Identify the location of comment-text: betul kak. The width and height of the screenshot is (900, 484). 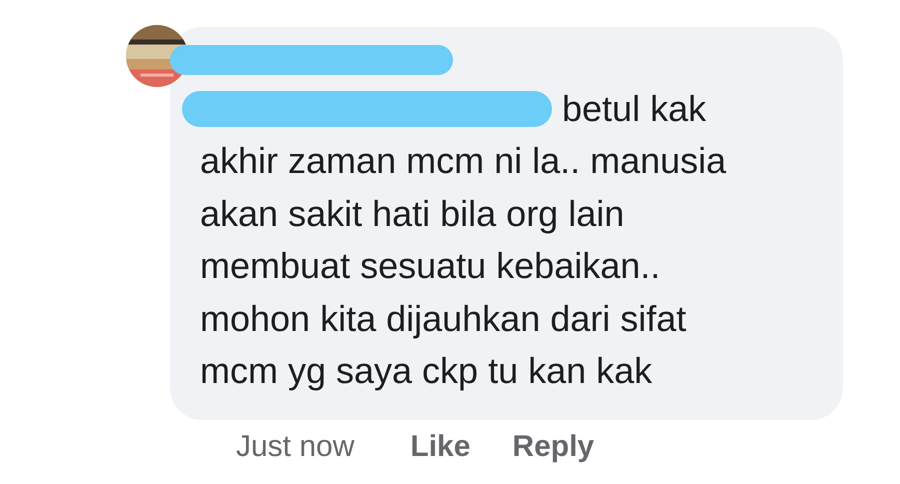
(634, 108).